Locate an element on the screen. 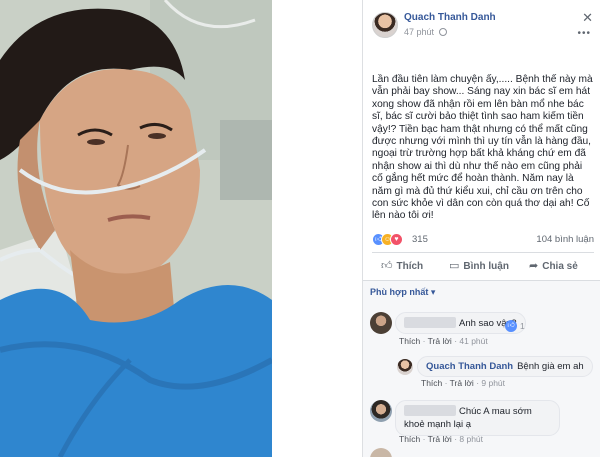  reply-meta: Thích · Trả lời · 9 phút is located at coordinates (463, 383).